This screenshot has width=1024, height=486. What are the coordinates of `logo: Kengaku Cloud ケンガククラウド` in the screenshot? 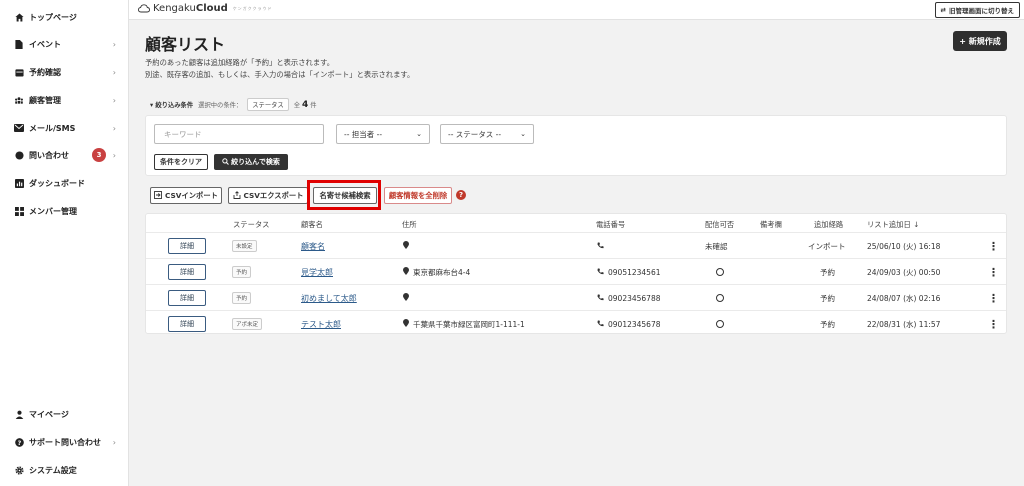 It's located at (205, 8).